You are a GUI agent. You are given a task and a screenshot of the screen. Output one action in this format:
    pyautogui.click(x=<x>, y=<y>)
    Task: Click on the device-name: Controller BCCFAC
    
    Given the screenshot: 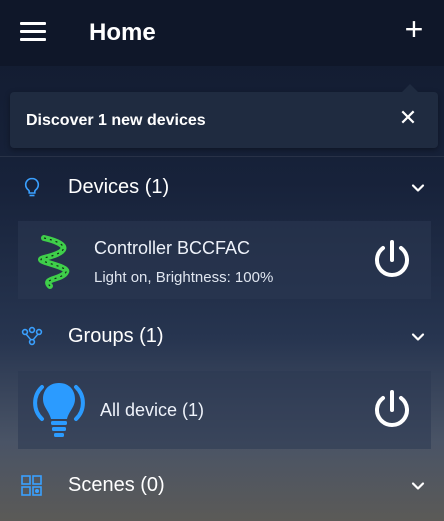 What is the action you would take?
    pyautogui.click(x=172, y=248)
    